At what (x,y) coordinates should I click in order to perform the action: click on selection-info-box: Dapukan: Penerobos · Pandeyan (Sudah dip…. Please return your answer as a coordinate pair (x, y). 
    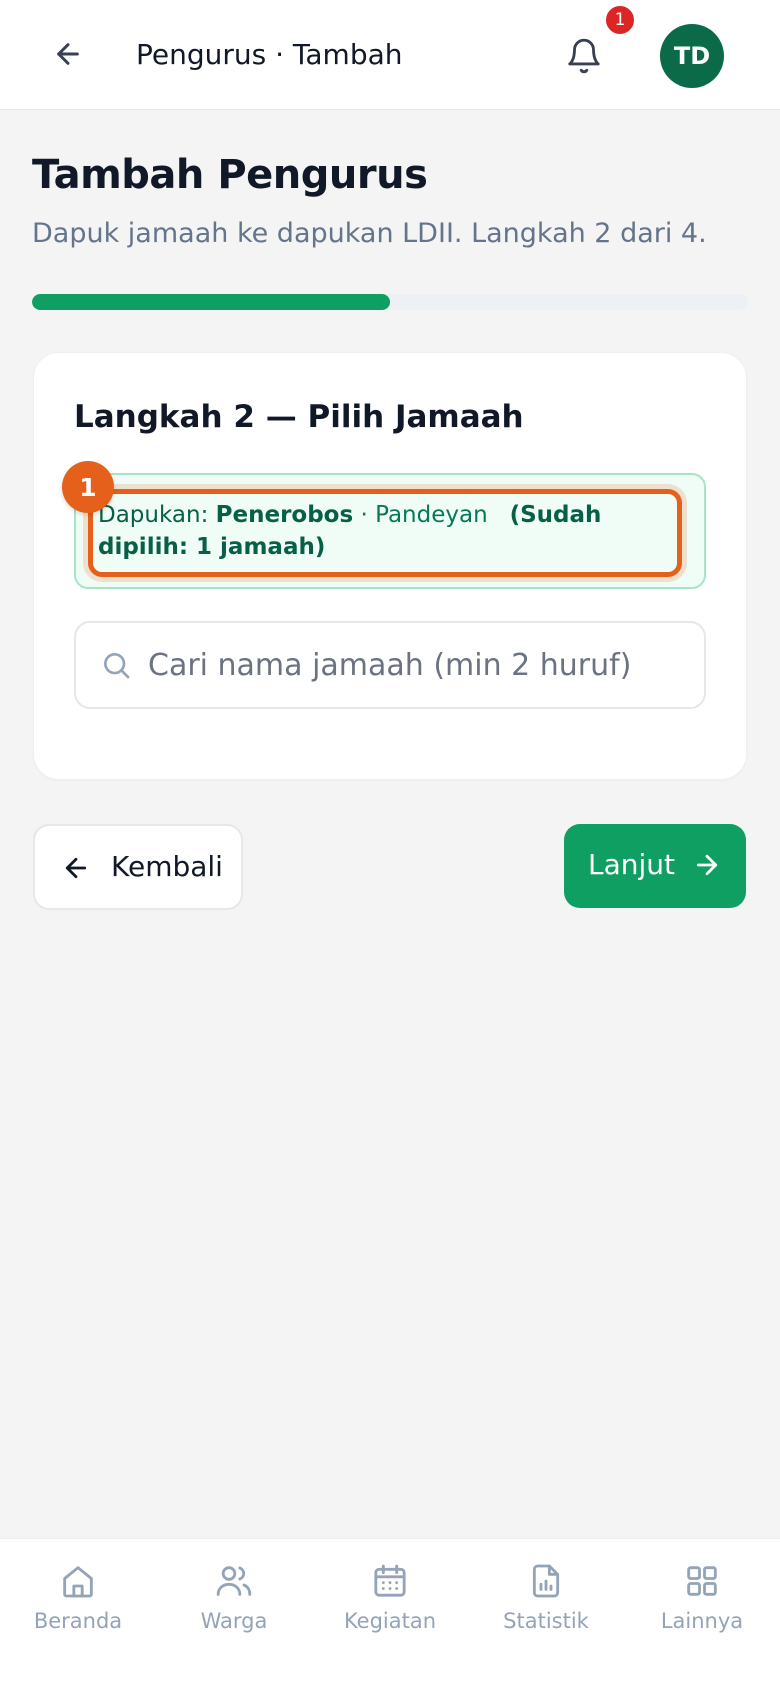
    Looking at the image, I should click on (390, 531).